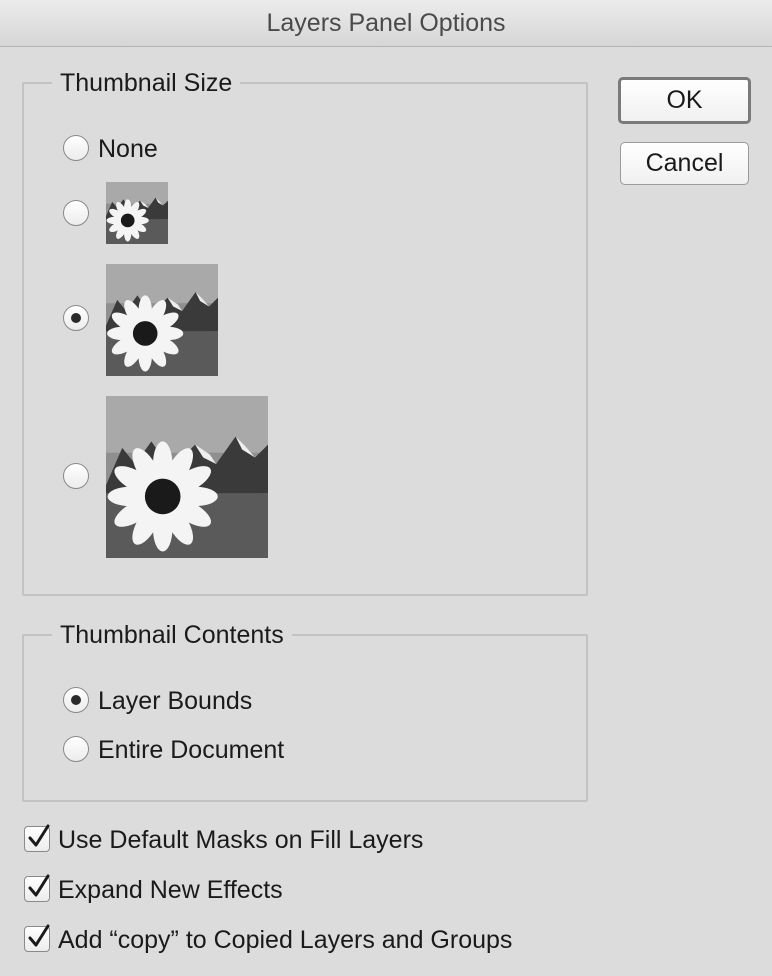 This screenshot has width=772, height=976. What do you see at coordinates (187, 477) in the screenshot?
I see `sunflower-thumbnail-large-icon` at bounding box center [187, 477].